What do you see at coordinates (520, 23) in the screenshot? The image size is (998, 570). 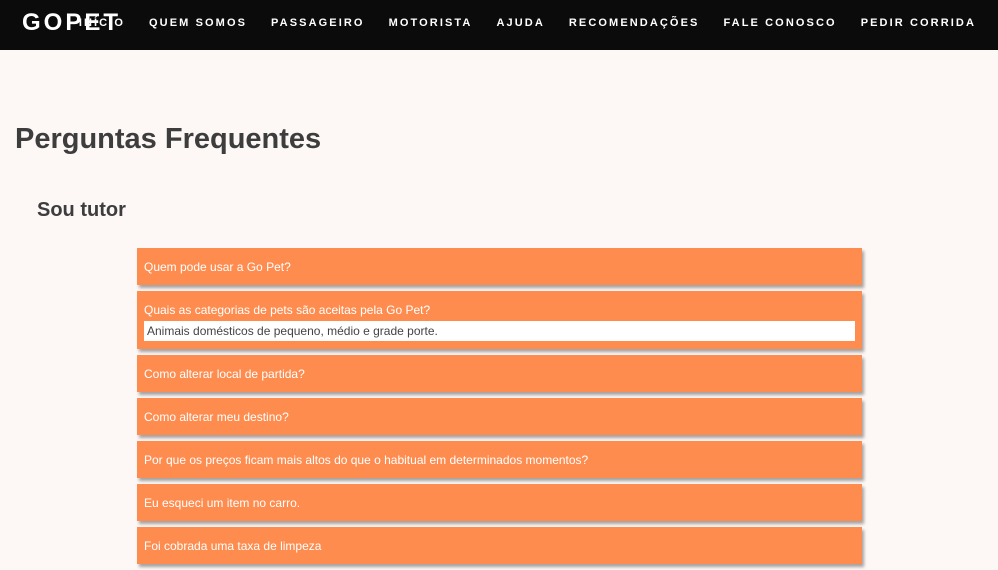 I see `nav-link-ajuda: AJUDA` at bounding box center [520, 23].